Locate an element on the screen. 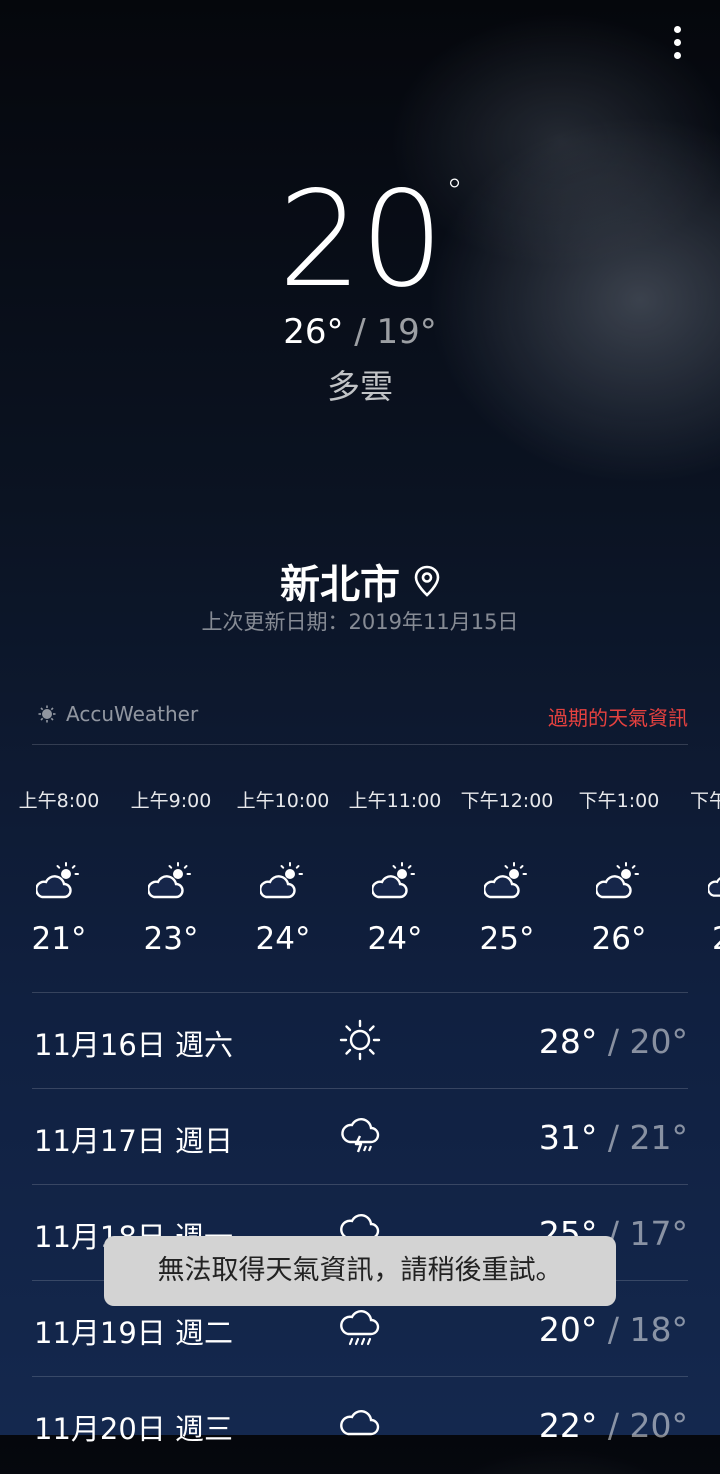 The height and width of the screenshot is (1474, 720). daily-row: 11月20日 週三 22° / 20° is located at coordinates (360, 1426).